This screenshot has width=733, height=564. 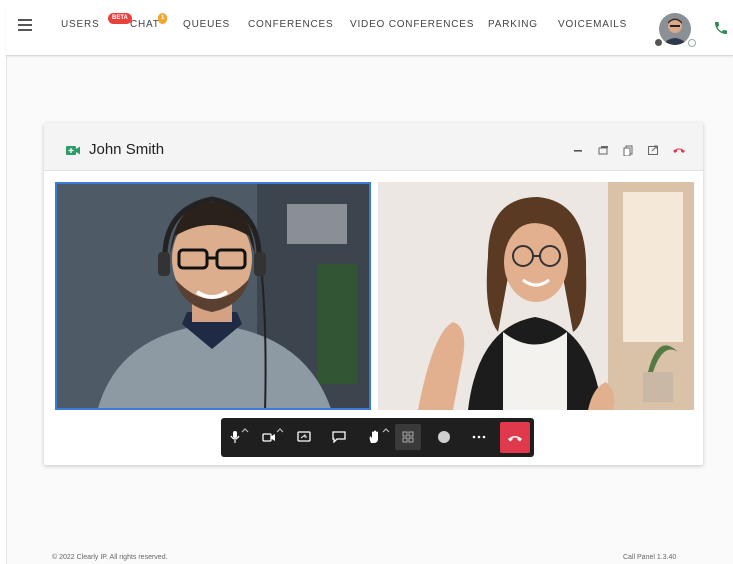 I want to click on nav-voicemails: VOICEMAILS, so click(x=592, y=24).